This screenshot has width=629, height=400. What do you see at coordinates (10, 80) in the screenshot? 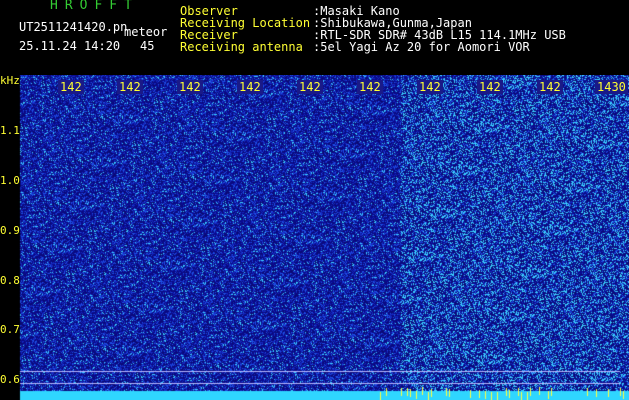
I see `frequency-unit-label: kHz` at bounding box center [10, 80].